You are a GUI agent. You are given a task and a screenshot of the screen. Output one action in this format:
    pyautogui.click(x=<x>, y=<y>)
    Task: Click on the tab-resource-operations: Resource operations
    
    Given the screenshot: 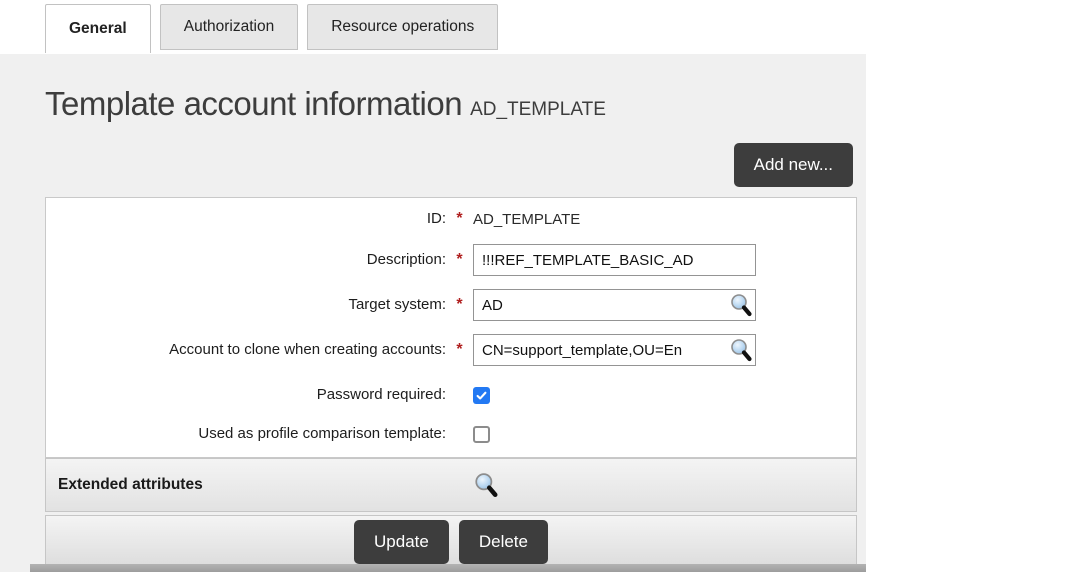 What is the action you would take?
    pyautogui.click(x=403, y=27)
    